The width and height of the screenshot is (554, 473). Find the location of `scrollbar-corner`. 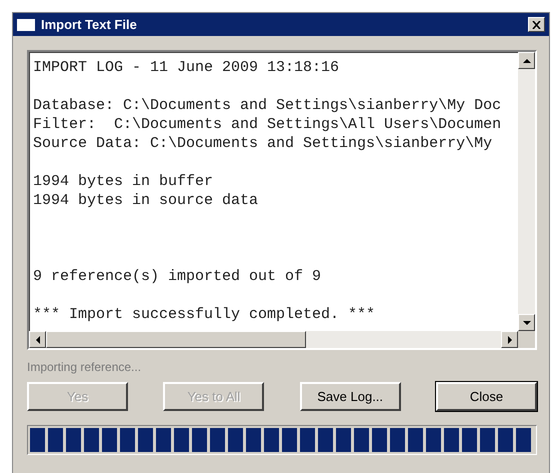

scrollbar-corner is located at coordinates (526, 339).